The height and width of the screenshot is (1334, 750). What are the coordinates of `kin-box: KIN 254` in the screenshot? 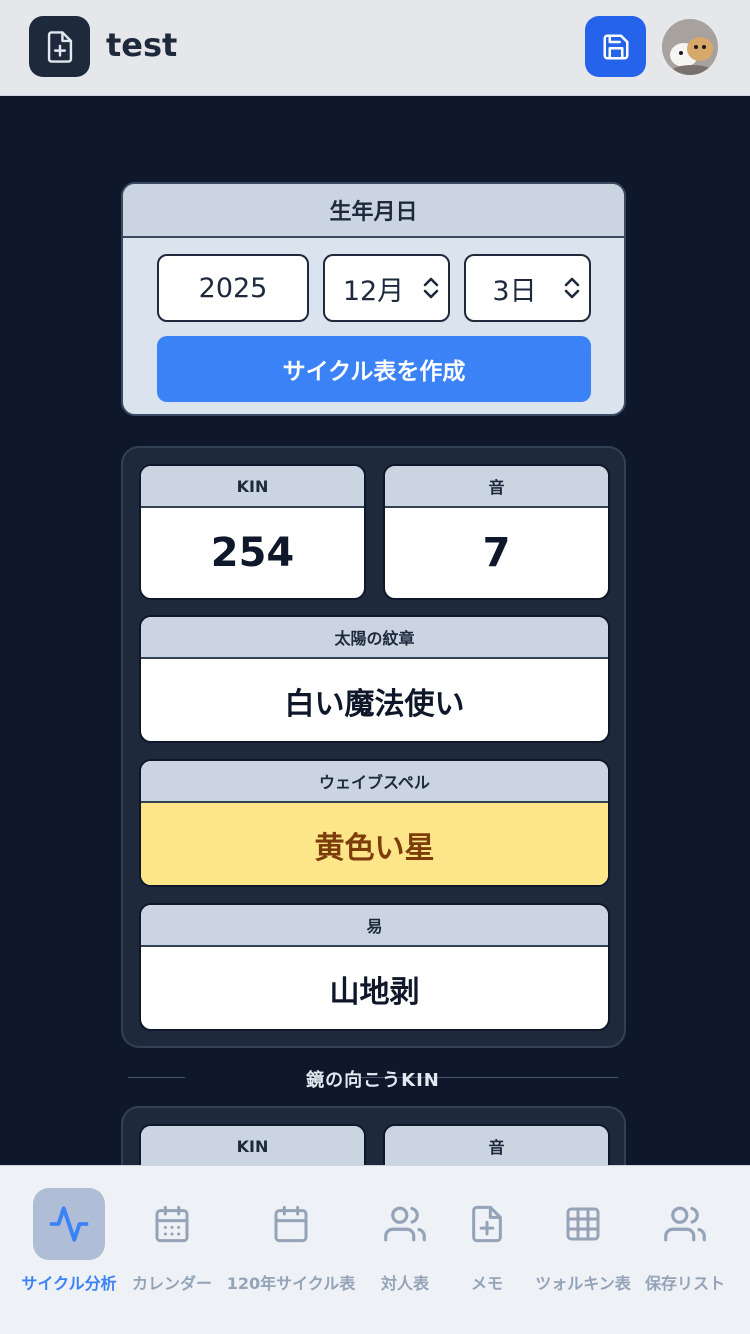 It's located at (252, 532).